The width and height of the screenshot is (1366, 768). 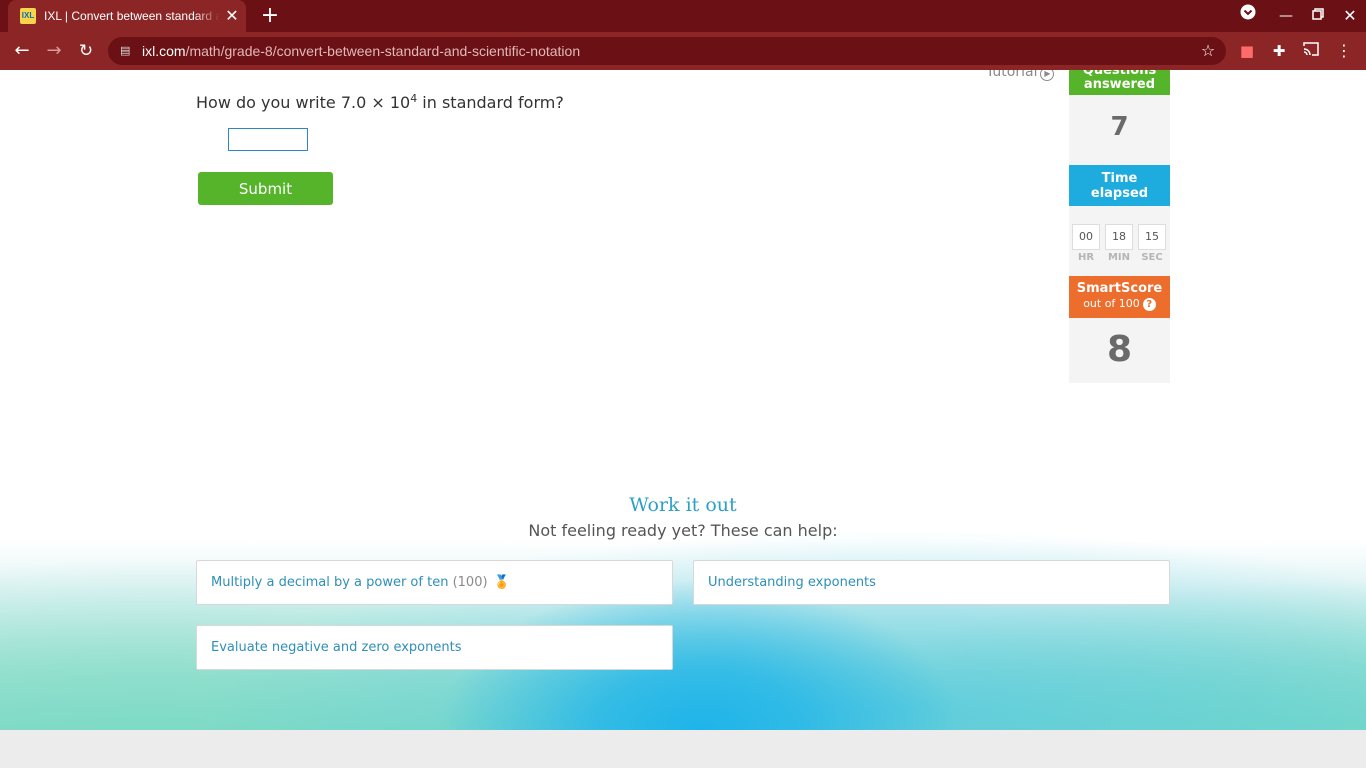 I want to click on timer-seconds: 15, so click(x=1152, y=237).